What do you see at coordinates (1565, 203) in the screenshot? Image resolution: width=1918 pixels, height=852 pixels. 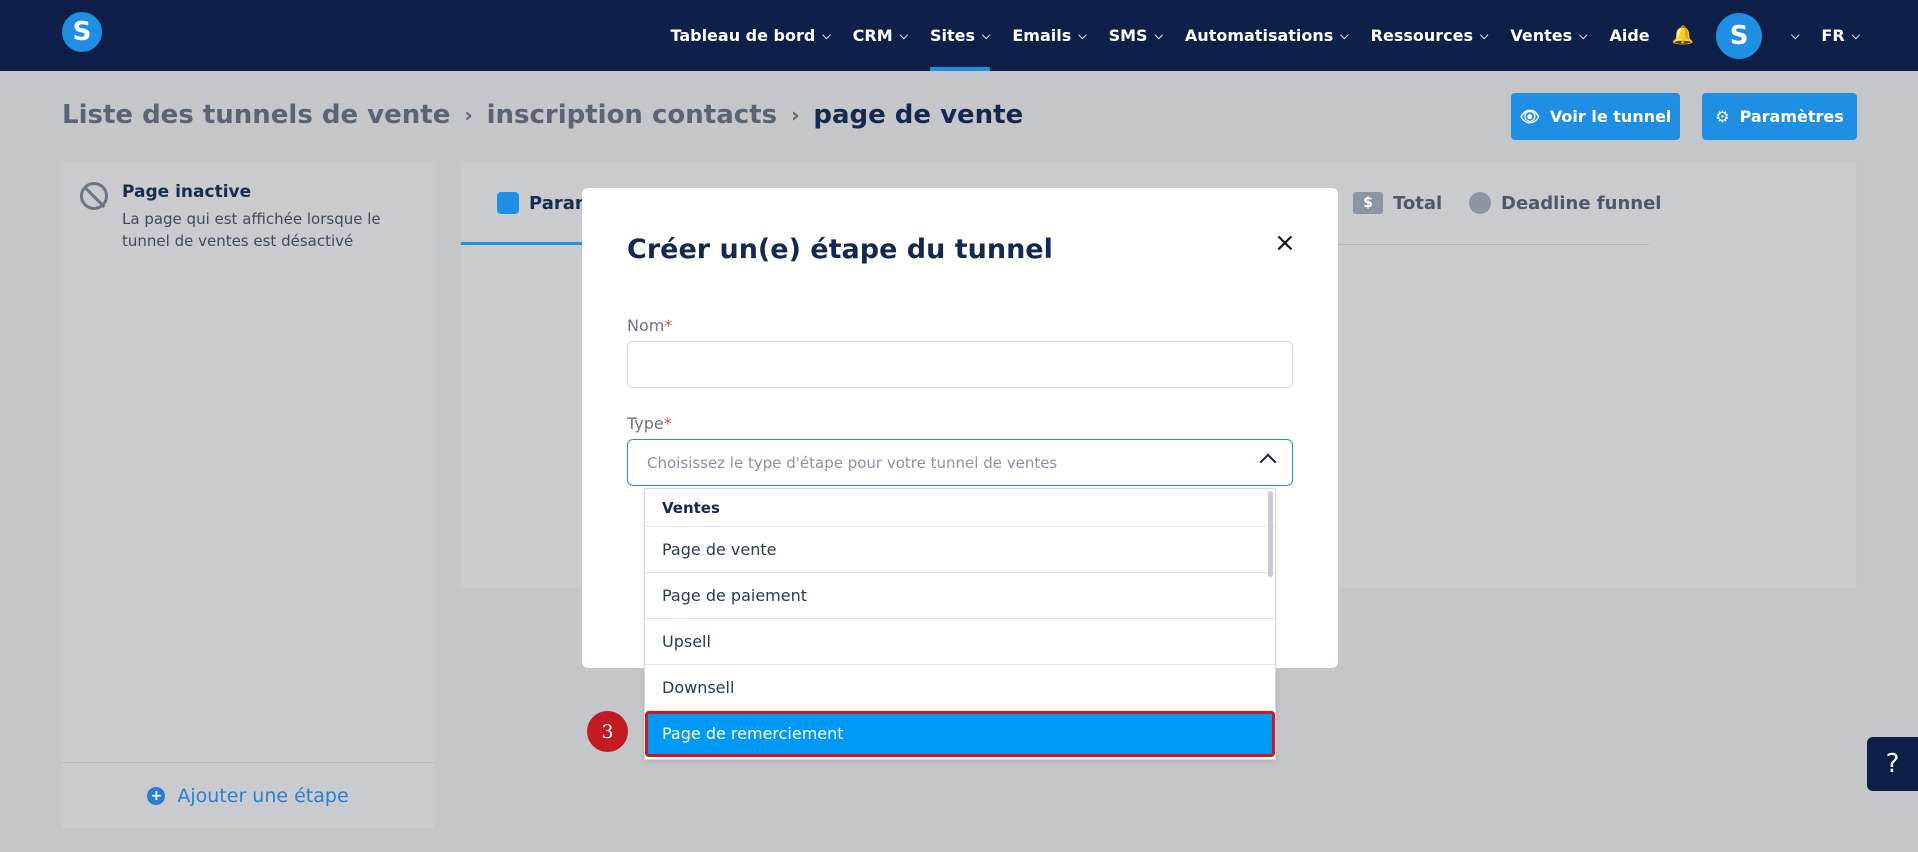 I see `tab-deadline-funnel: Deadline funnel` at bounding box center [1565, 203].